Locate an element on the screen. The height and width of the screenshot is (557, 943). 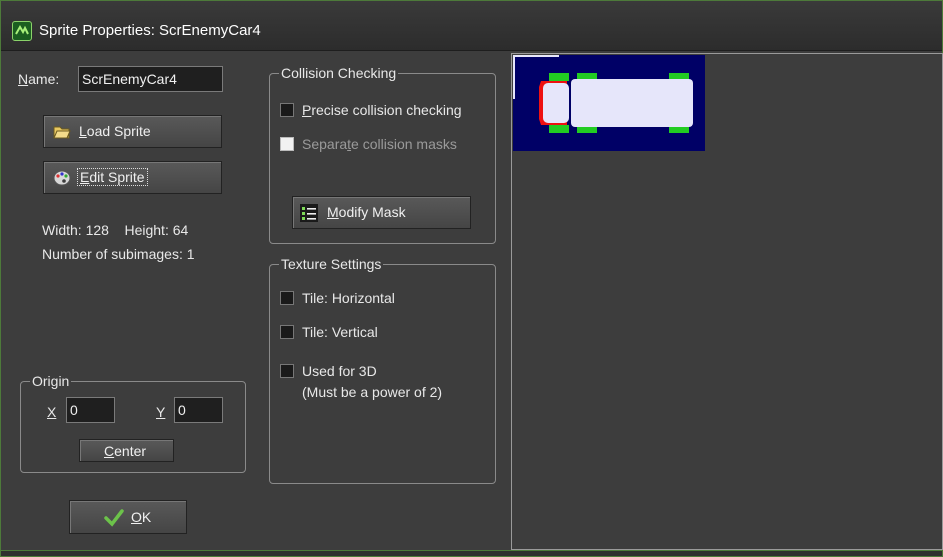
window-title: Sprite Properties: ScrEnemyCar4 is located at coordinates (150, 30).